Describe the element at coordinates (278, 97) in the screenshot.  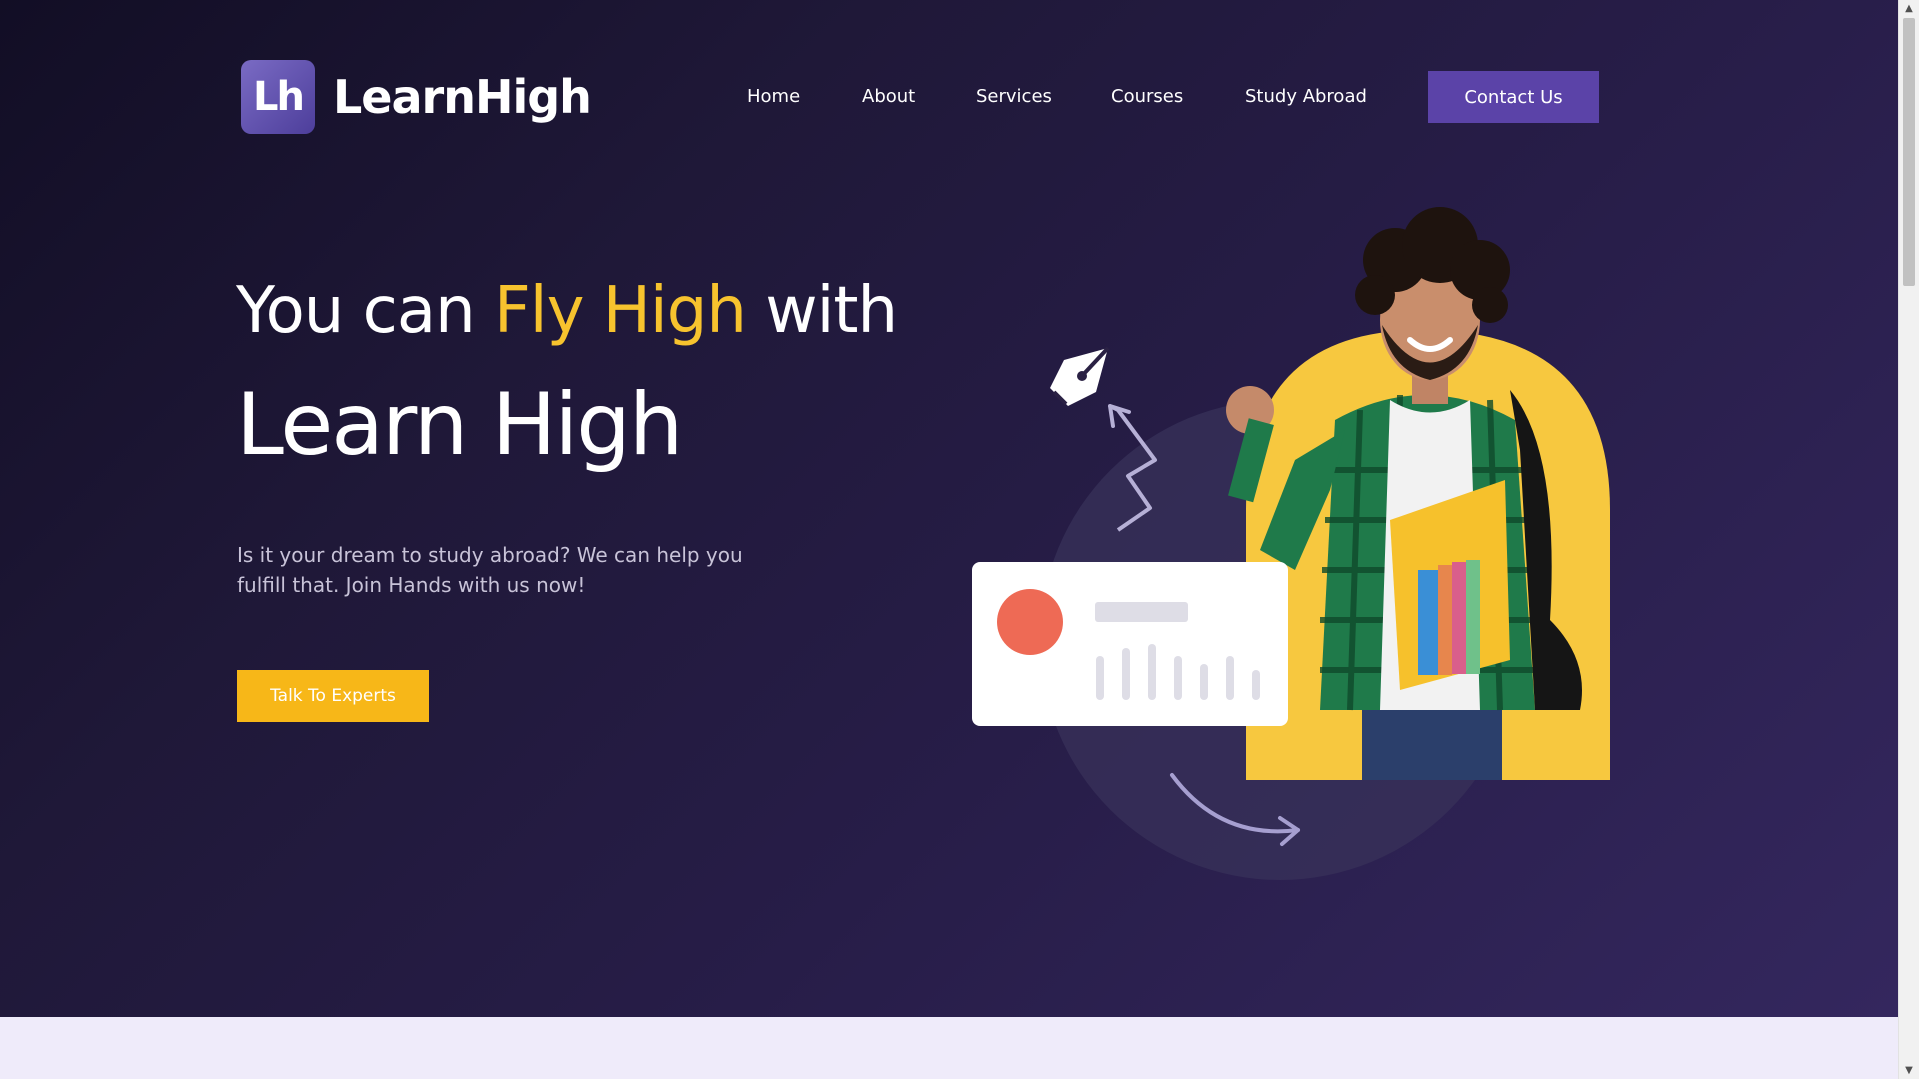
I see `logo-mark: Lh` at that location.